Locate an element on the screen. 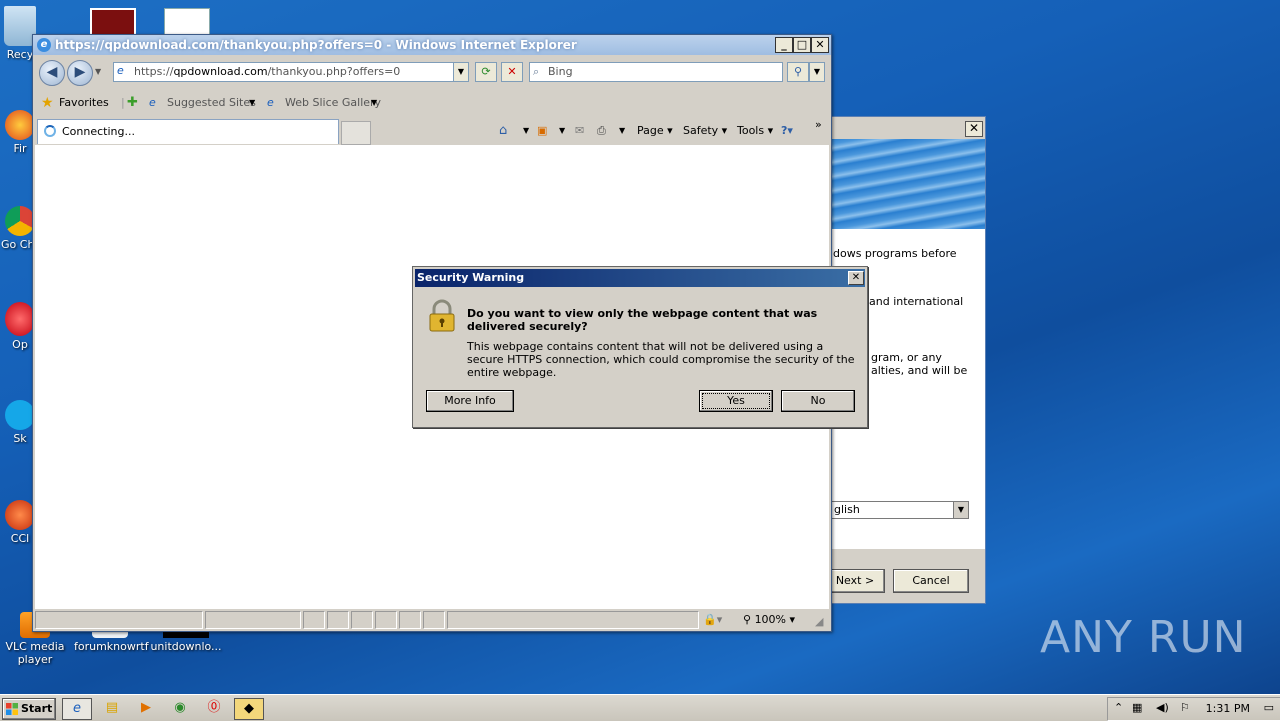  wizard-text-line: alties, and will be is located at coordinates (919, 370).